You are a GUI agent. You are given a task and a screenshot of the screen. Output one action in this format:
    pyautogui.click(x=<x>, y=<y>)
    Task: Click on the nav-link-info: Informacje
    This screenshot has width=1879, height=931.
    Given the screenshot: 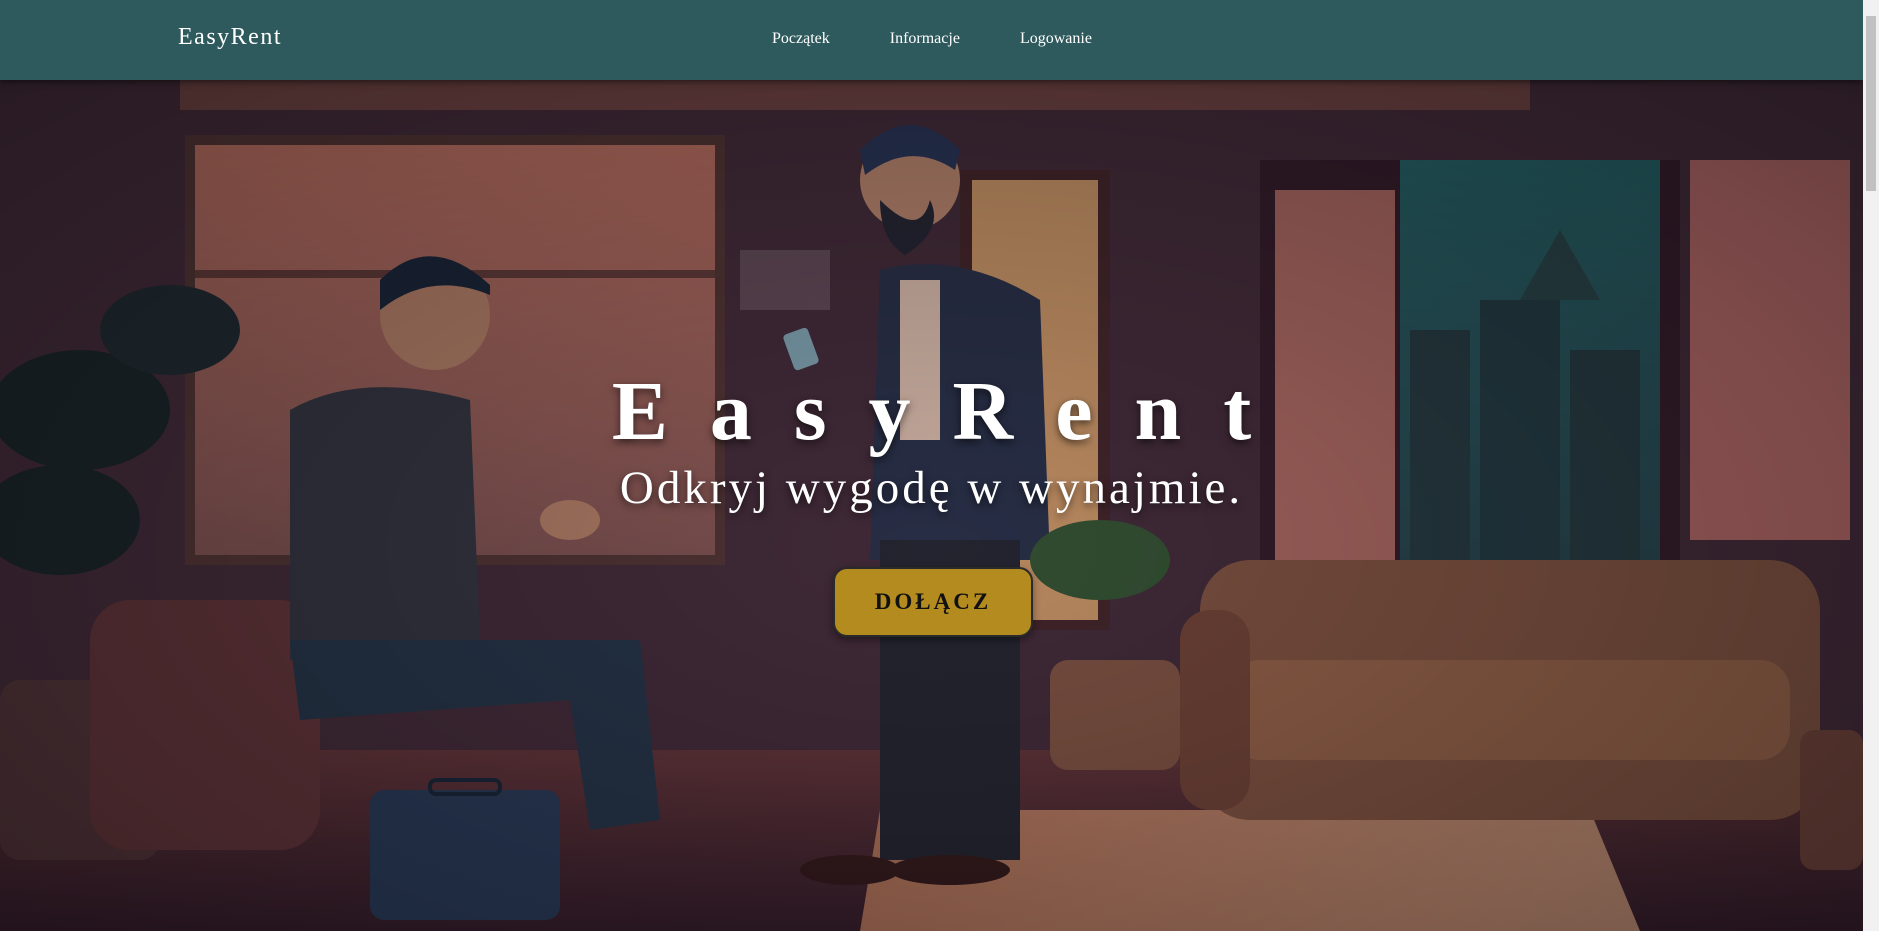 What is the action you would take?
    pyautogui.click(x=925, y=39)
    